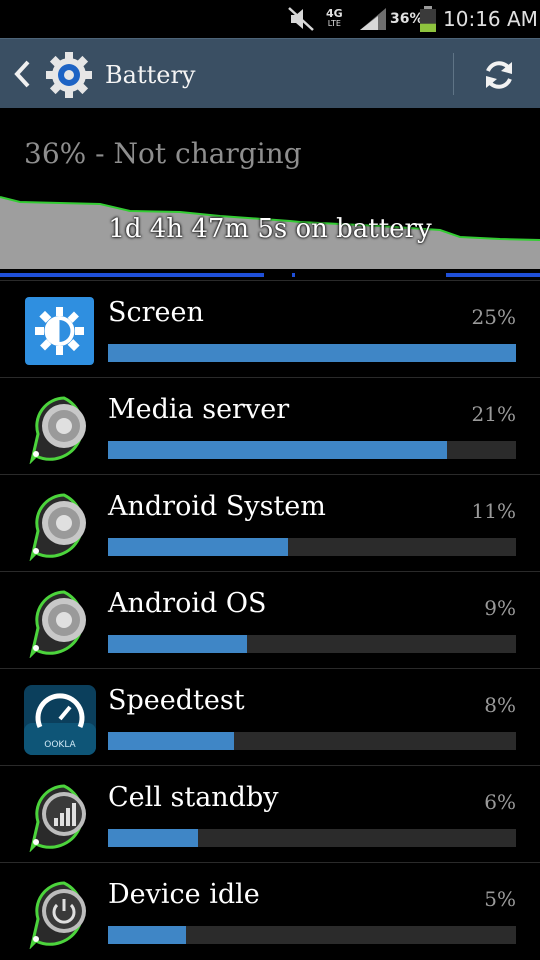 The height and width of the screenshot is (960, 540). What do you see at coordinates (22, 74) in the screenshot?
I see `chevron-left-icon` at bounding box center [22, 74].